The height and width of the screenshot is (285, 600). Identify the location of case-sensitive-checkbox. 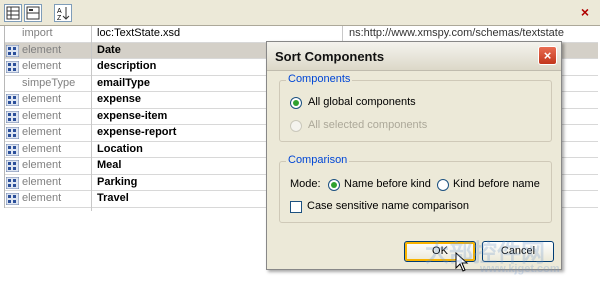
(296, 207).